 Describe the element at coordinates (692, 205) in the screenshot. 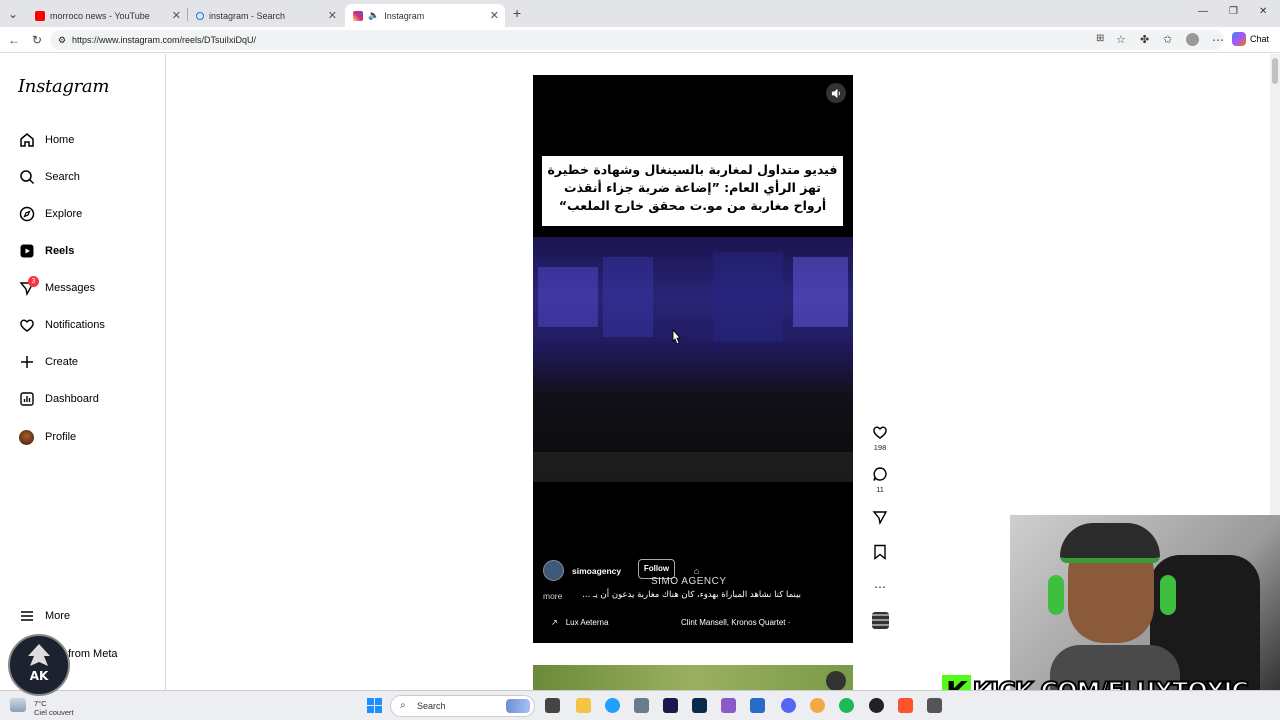

I see `caption-line: أرواح مغاربة من مو.ت محقق خارج الملعب“` at that location.